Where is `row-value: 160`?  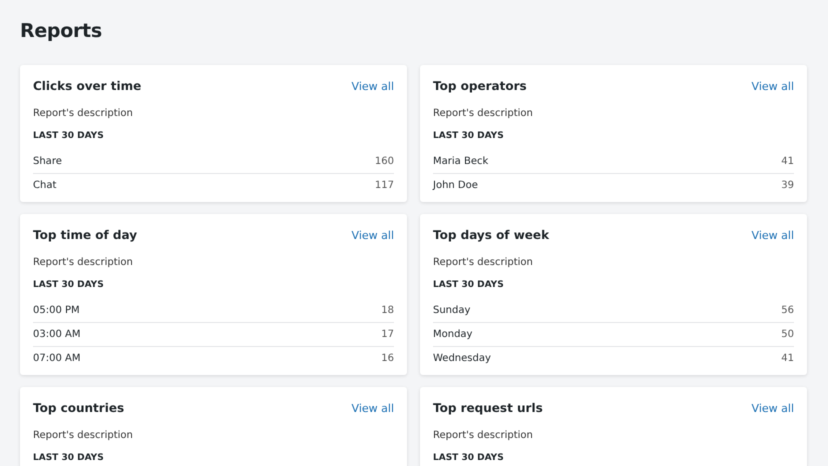 row-value: 160 is located at coordinates (384, 161).